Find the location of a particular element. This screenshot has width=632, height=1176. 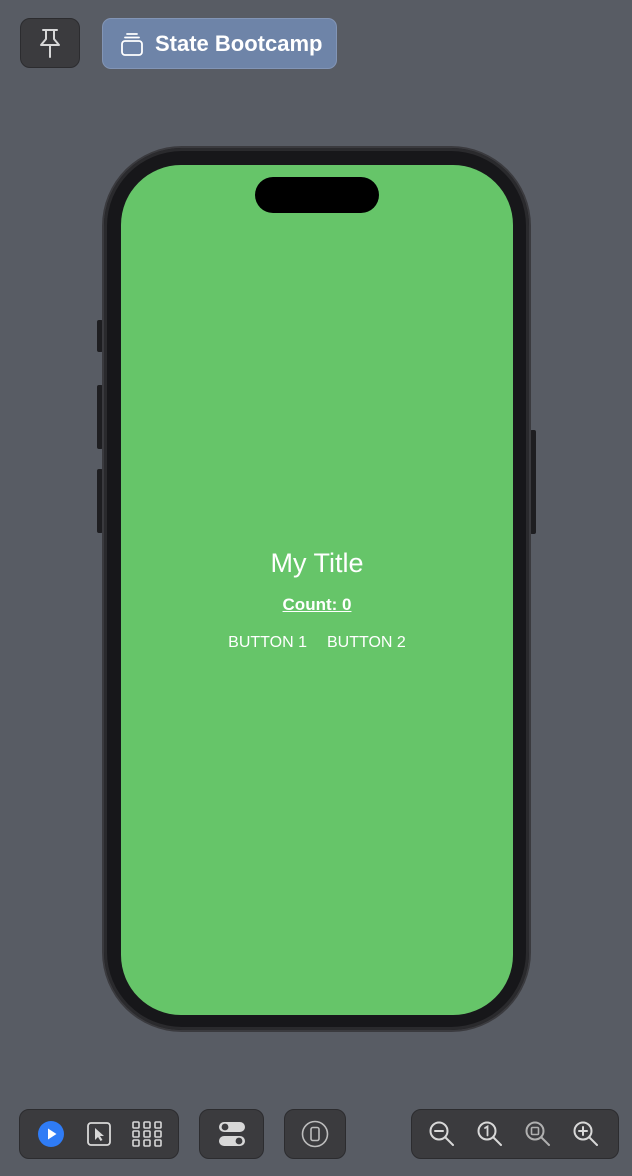

select-icon is located at coordinates (99, 1134).